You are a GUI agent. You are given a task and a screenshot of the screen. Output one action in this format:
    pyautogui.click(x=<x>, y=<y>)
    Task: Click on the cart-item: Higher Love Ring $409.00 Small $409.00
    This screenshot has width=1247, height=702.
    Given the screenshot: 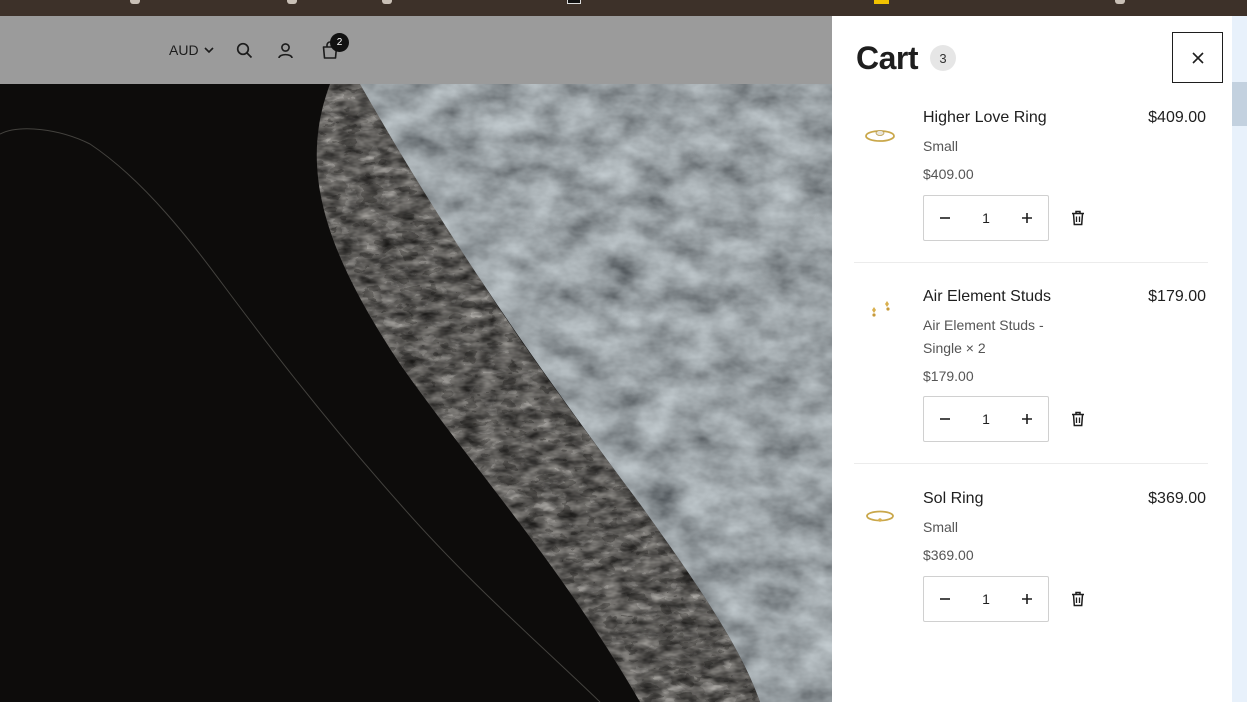 What is the action you would take?
    pyautogui.click(x=1031, y=184)
    